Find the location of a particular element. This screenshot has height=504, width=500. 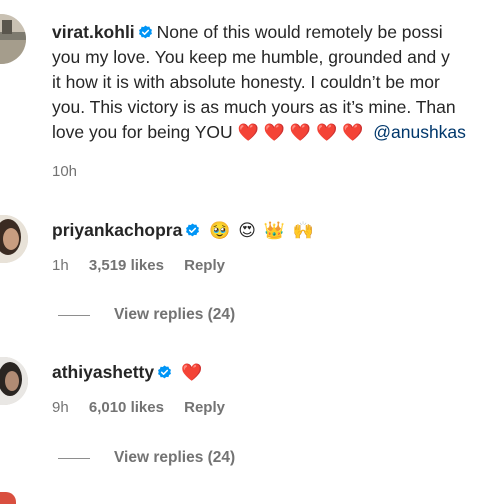

caption-text-line-5: love you for being YOU is located at coordinates (142, 132).